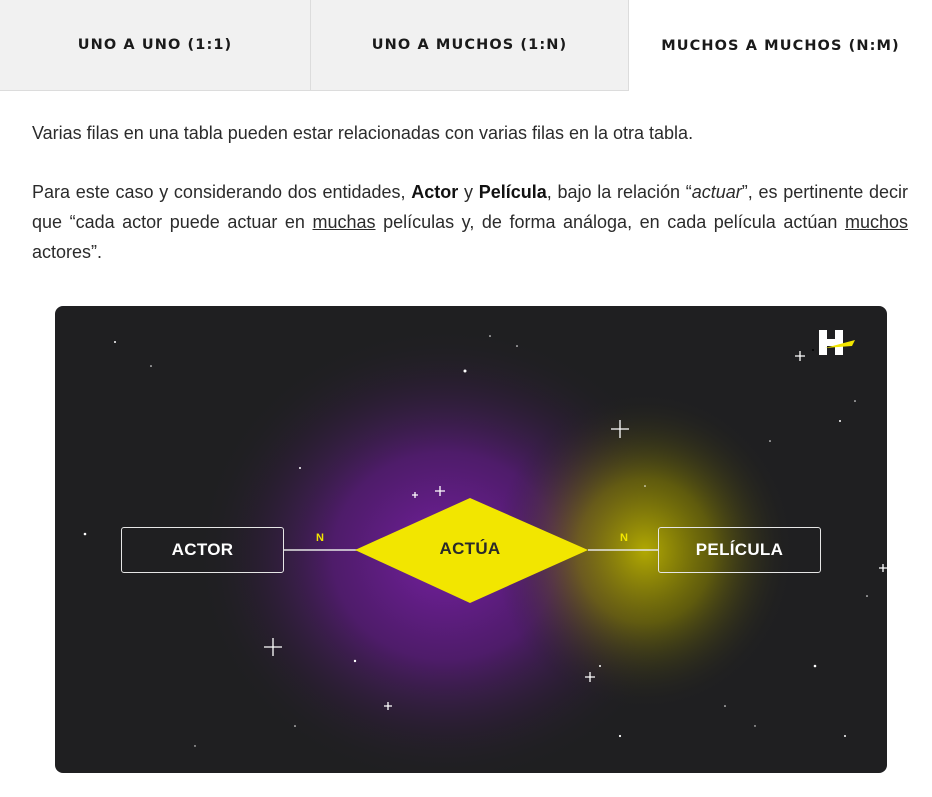  What do you see at coordinates (876, 222) in the screenshot?
I see `muchos-underlined: muchos` at bounding box center [876, 222].